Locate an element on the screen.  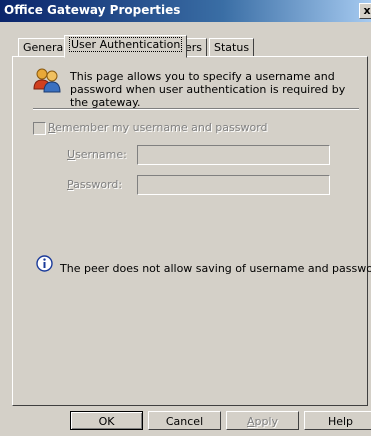
users-icon is located at coordinates (47, 81).